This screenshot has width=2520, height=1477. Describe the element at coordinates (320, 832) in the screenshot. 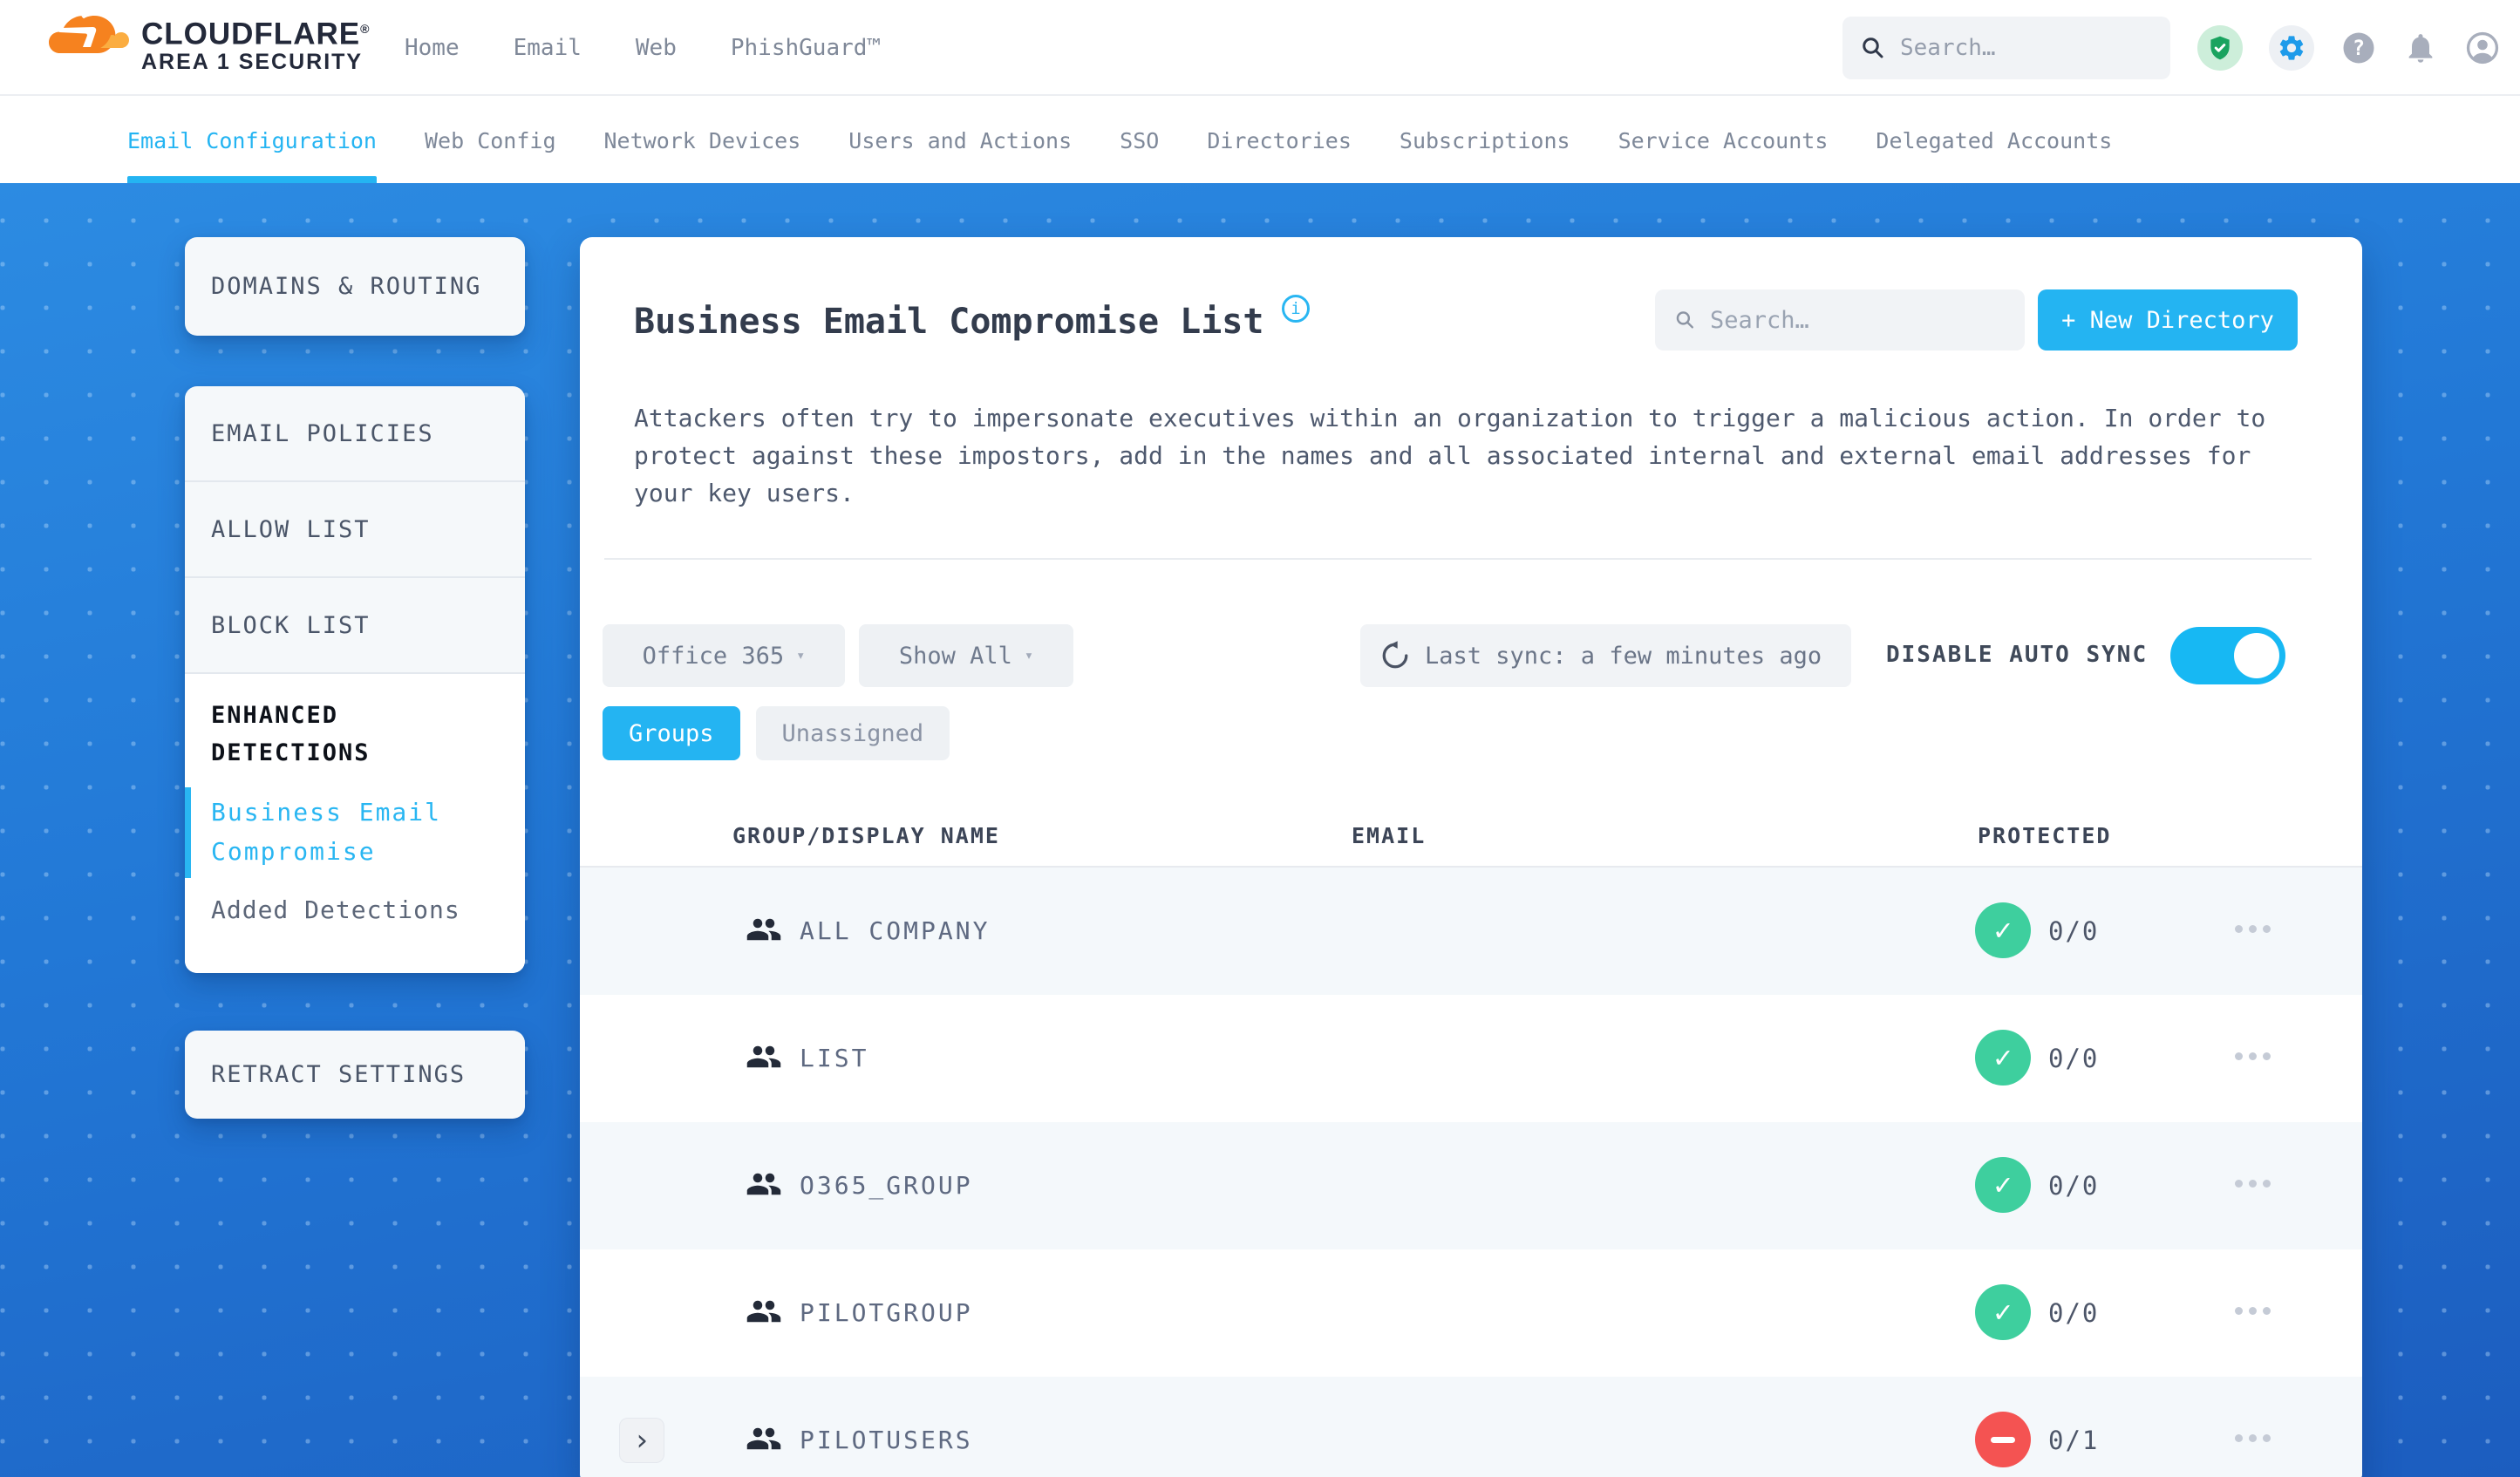

I see `sidebar-item-business-email-compromise: Business Email Compromise` at that location.